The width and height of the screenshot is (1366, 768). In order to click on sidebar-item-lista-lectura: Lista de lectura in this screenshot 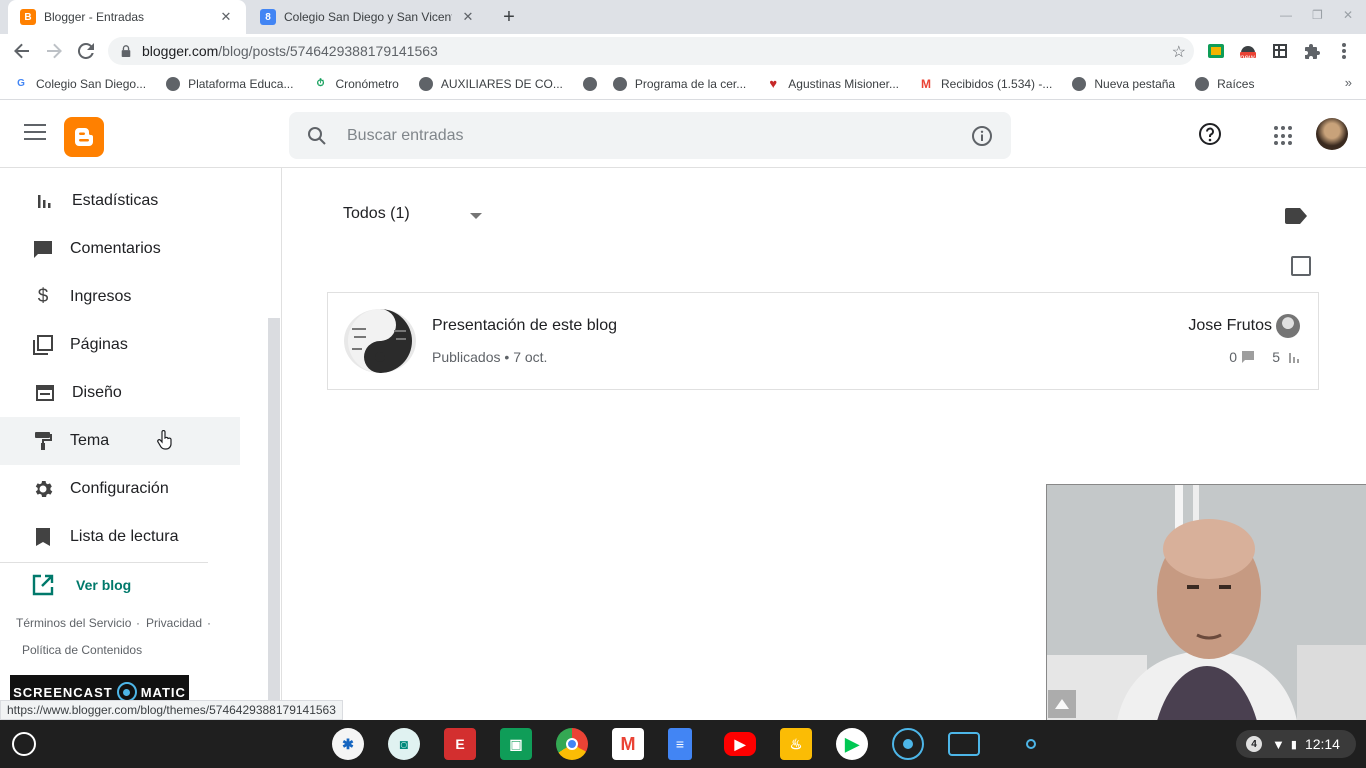, I will do `click(120, 537)`.